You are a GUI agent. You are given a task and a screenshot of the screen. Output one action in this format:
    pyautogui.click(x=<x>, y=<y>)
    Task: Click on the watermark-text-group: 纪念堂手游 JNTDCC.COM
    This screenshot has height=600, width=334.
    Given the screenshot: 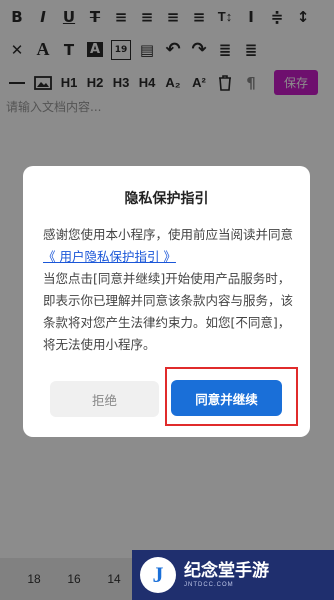 What is the action you would take?
    pyautogui.click(x=226, y=575)
    